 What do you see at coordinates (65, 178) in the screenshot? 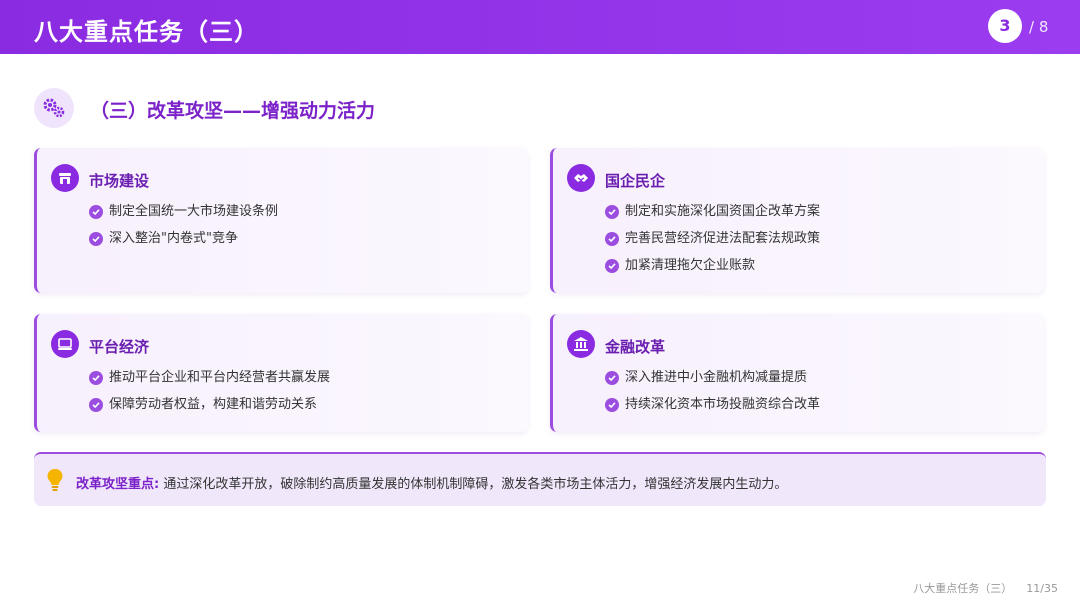
I see `store-icon` at bounding box center [65, 178].